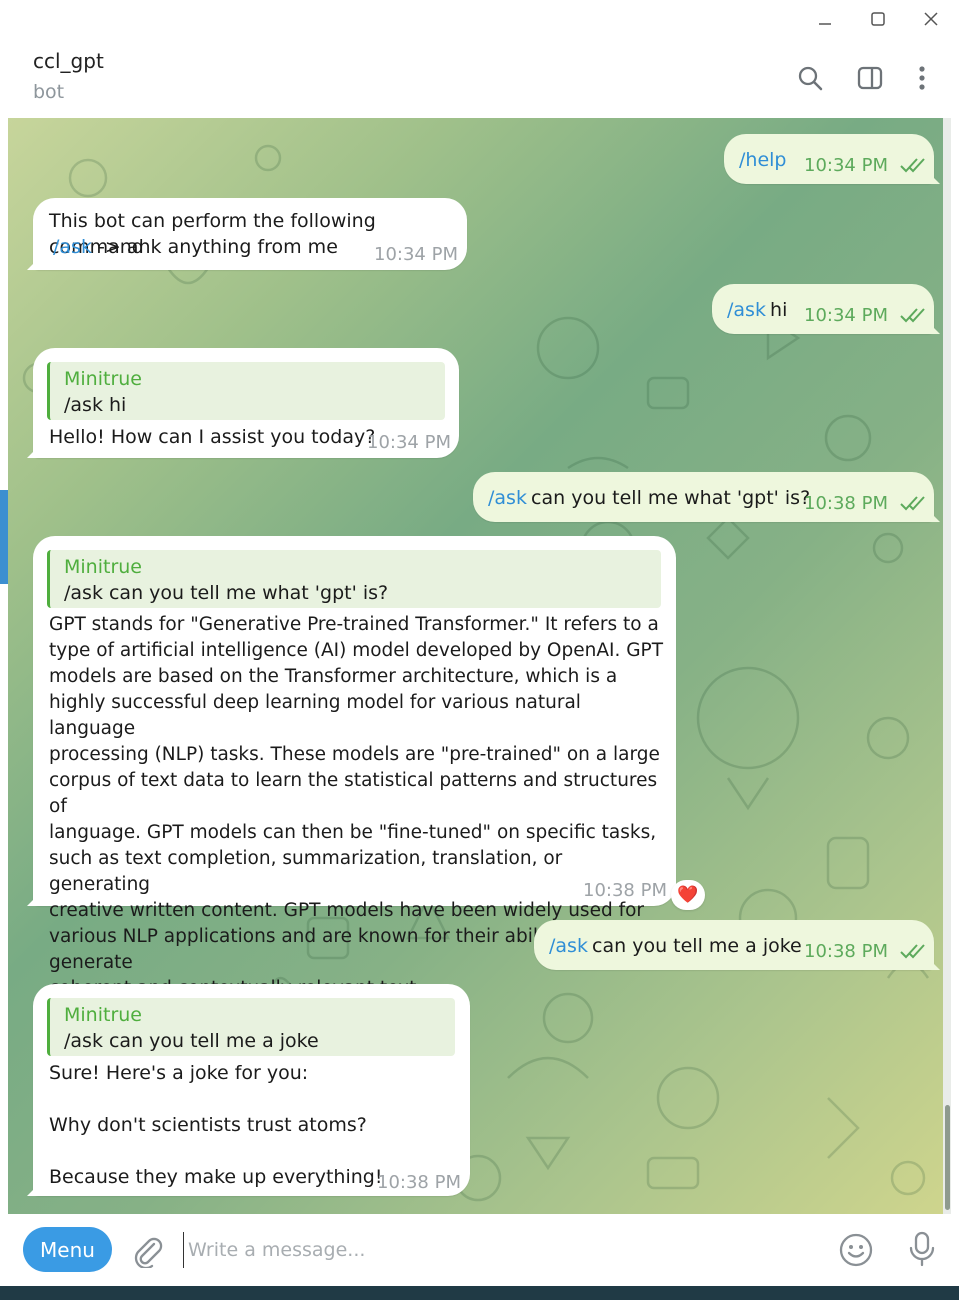 Image resolution: width=959 pixels, height=1300 pixels. I want to click on message-text: Hello! How can I assist you today?, so click(212, 437).